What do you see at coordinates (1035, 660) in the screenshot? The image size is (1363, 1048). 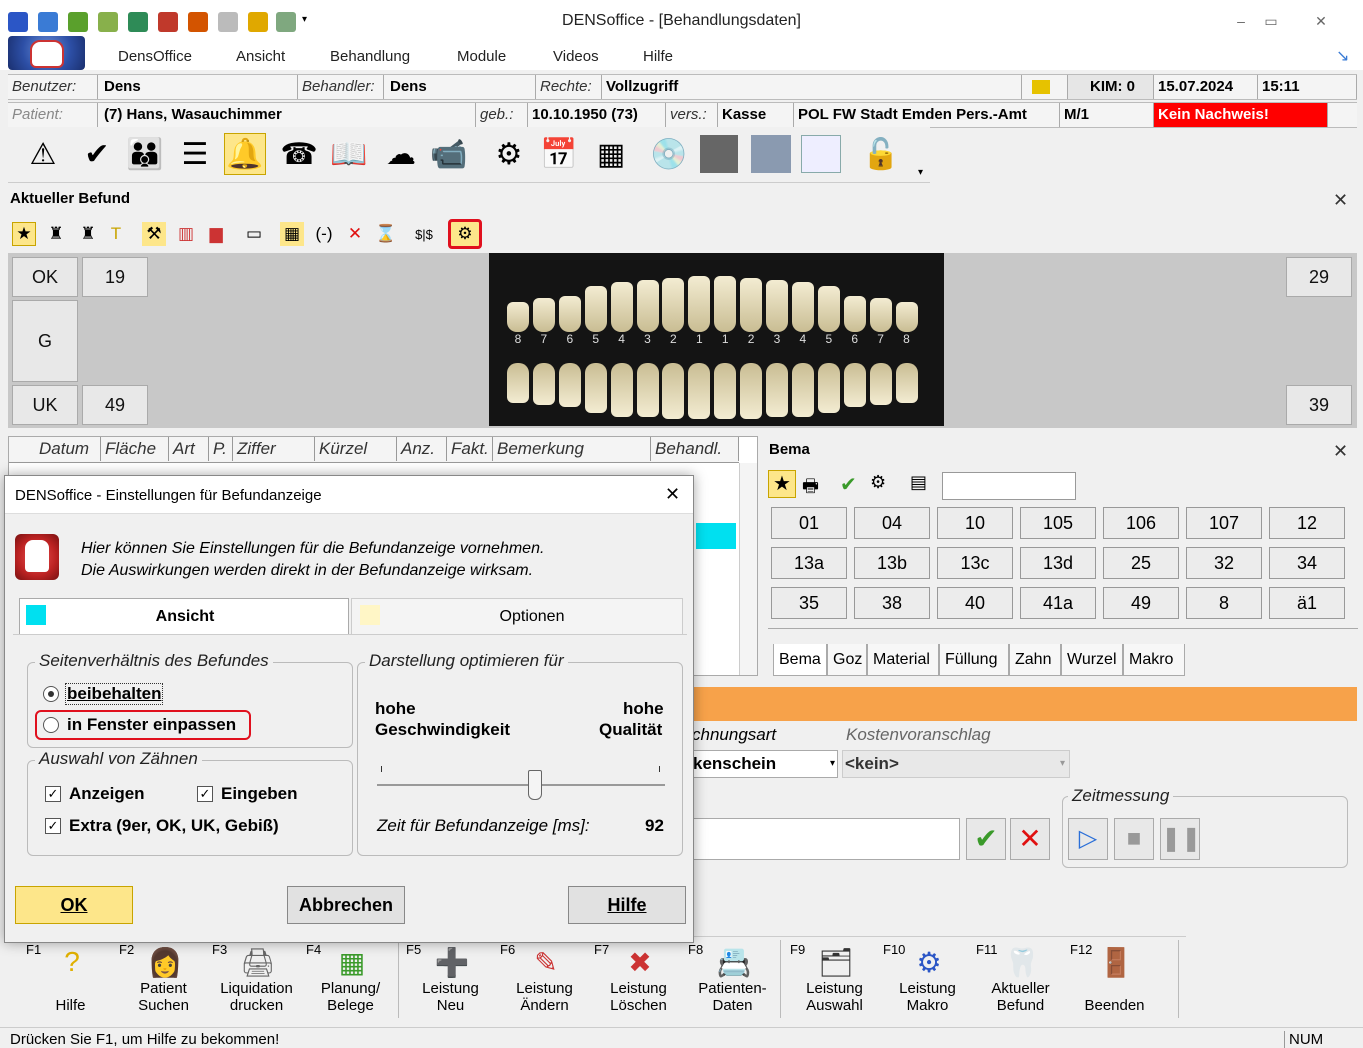 I see `bema-tab: Zahn` at bounding box center [1035, 660].